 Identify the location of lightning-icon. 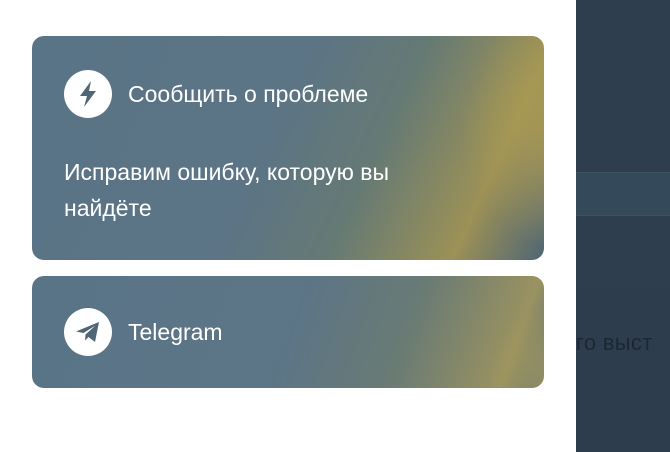
(88, 94).